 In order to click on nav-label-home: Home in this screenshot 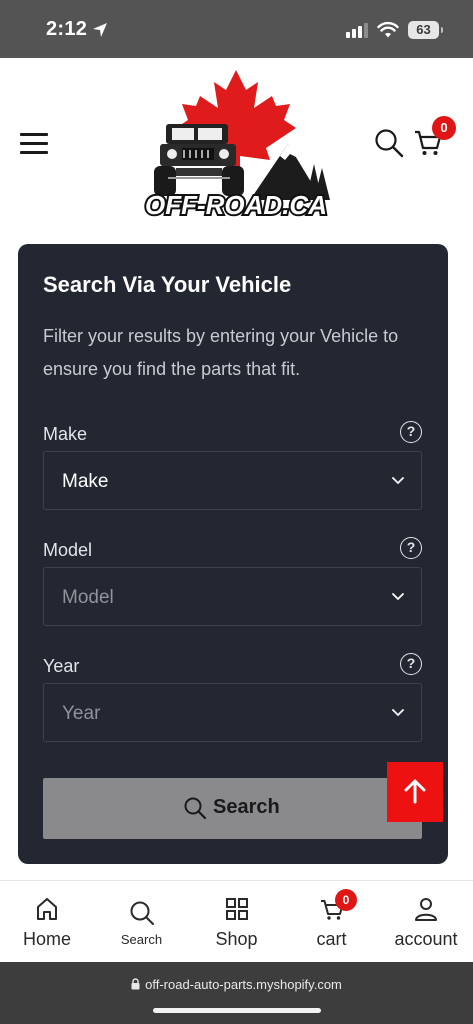, I will do `click(46, 939)`.